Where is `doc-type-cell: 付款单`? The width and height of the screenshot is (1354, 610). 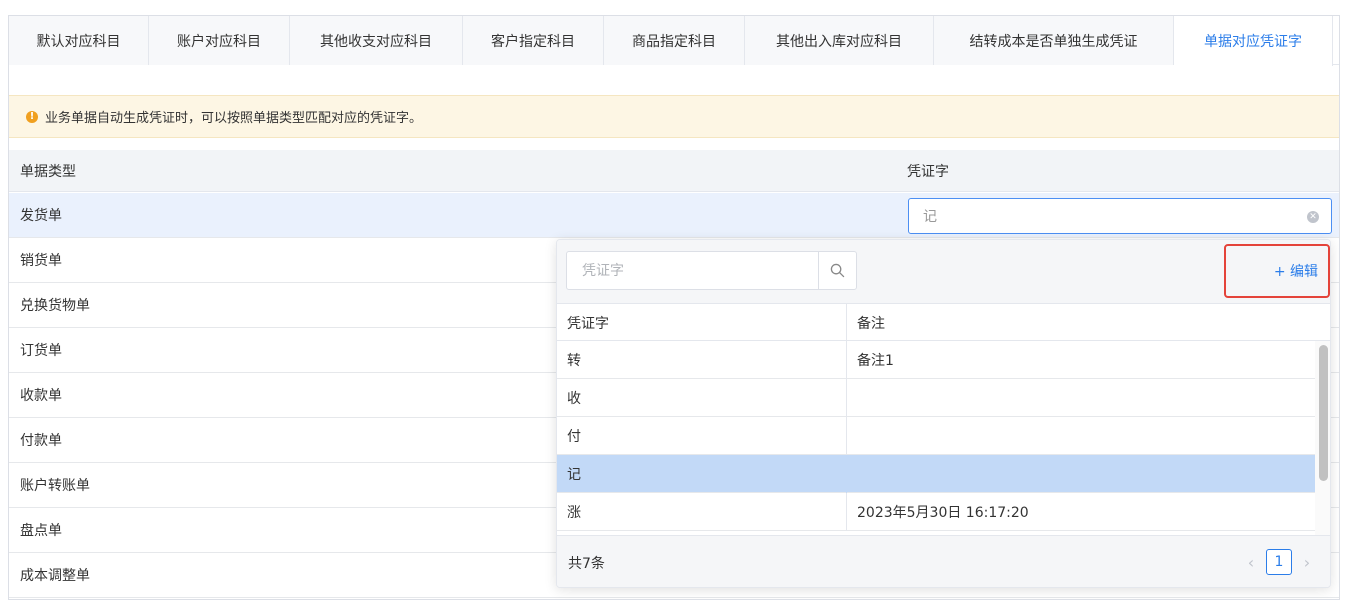
doc-type-cell: 付款单 is located at coordinates (41, 441).